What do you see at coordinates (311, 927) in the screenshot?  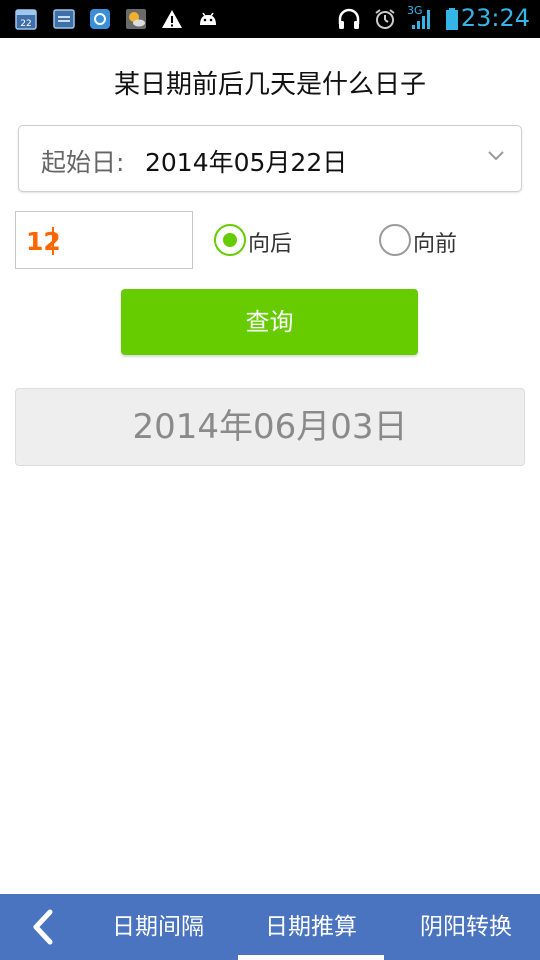 I see `tab-date-calculation: 日期推算` at bounding box center [311, 927].